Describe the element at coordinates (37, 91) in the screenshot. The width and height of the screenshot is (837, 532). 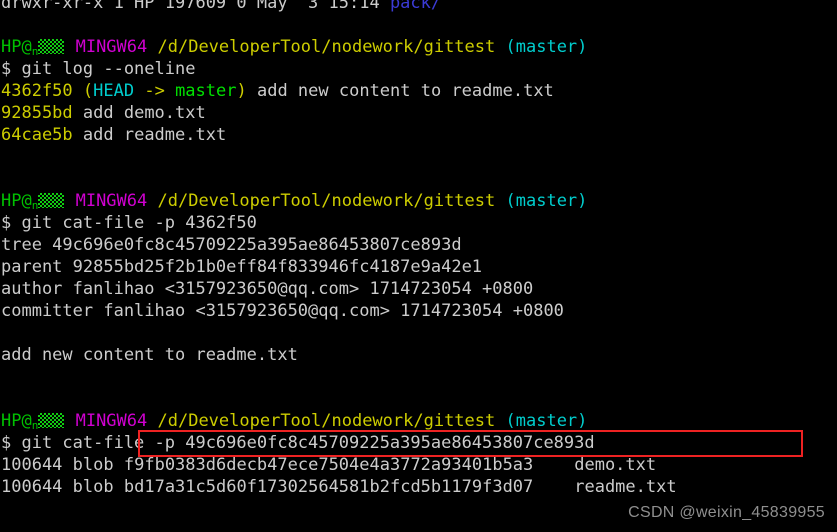
I see `log-hash: 4362f50` at that location.